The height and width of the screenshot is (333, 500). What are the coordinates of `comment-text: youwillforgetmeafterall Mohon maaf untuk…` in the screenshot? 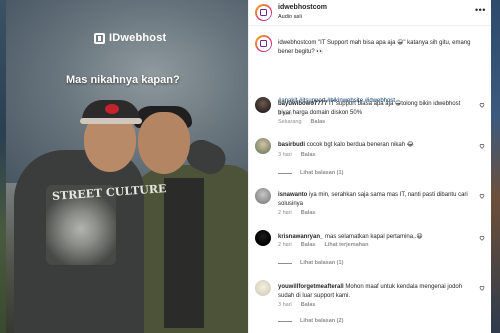 It's located at (373, 291).